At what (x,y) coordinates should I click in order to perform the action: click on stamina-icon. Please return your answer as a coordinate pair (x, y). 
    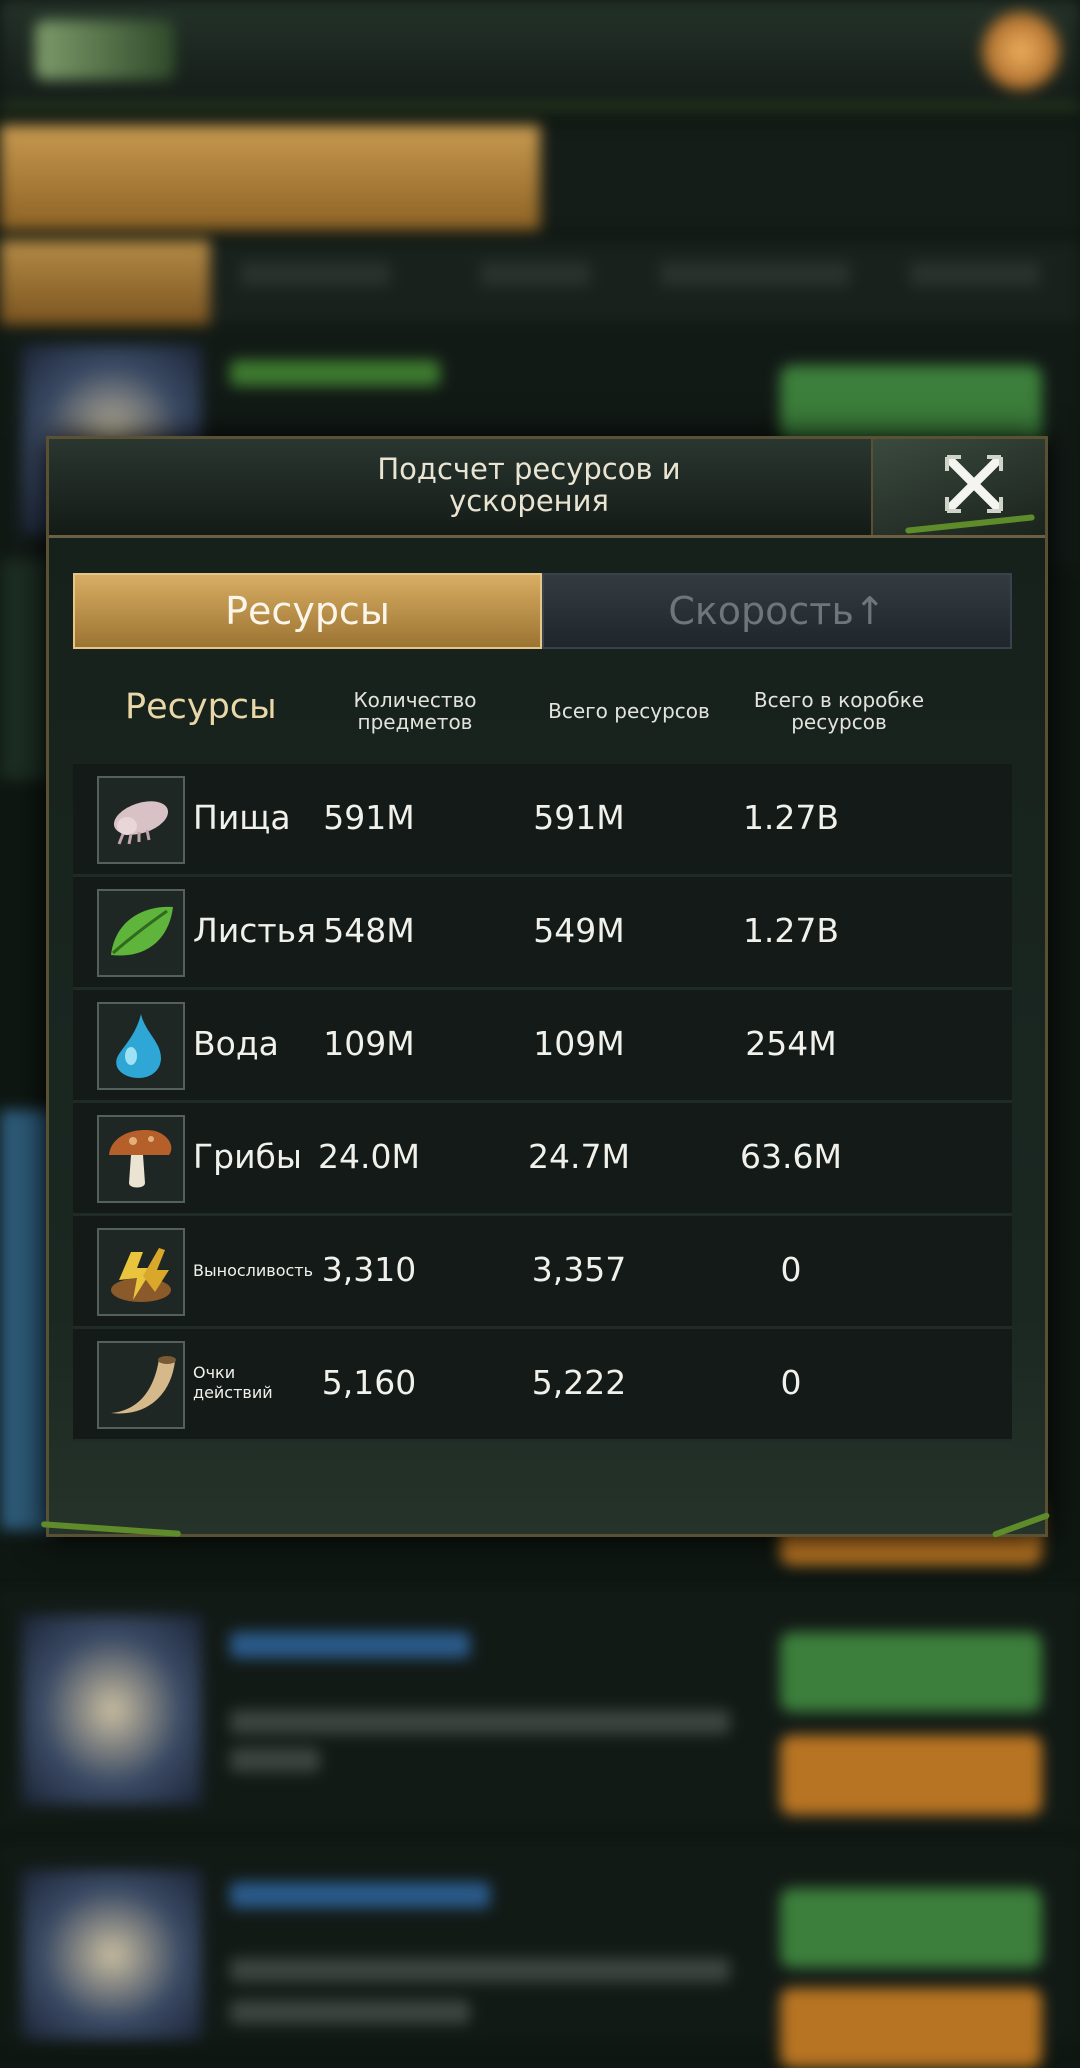
    Looking at the image, I should click on (141, 1272).